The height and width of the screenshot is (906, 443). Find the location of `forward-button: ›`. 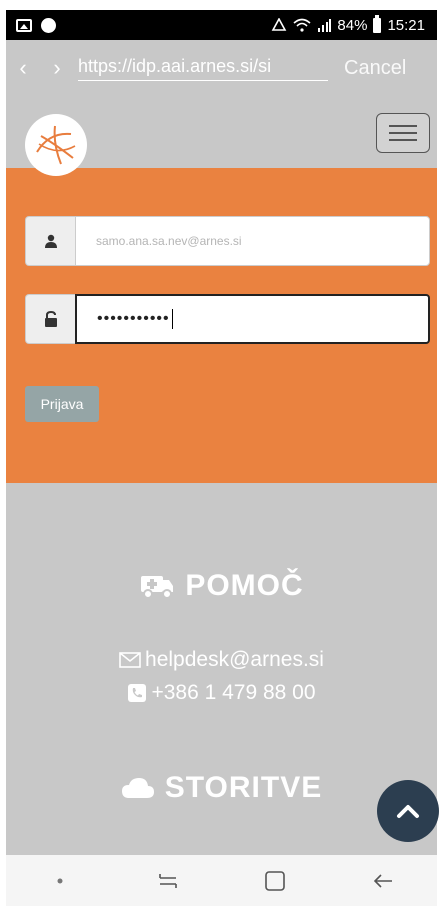

forward-button: › is located at coordinates (57, 68).